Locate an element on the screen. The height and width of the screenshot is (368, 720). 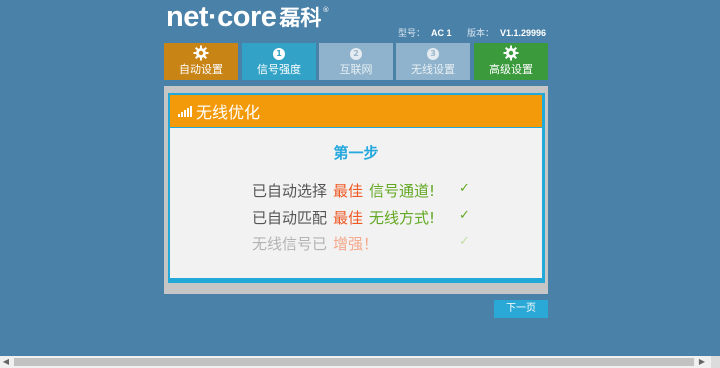
version-value: V1.1.29996 is located at coordinates (523, 33).